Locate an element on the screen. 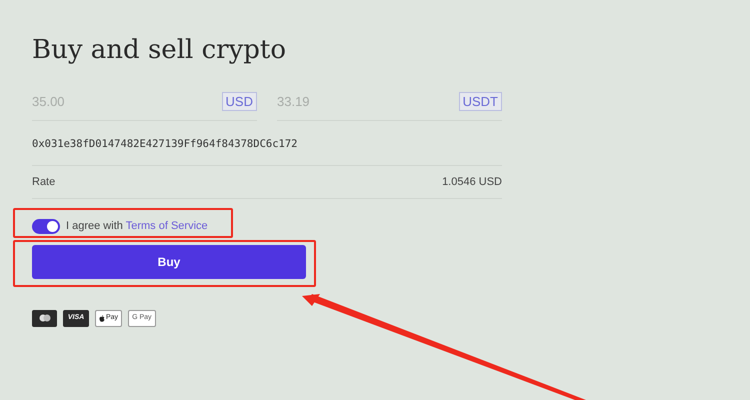 The height and width of the screenshot is (400, 750). amount-field: 33.19 is located at coordinates (352, 102).